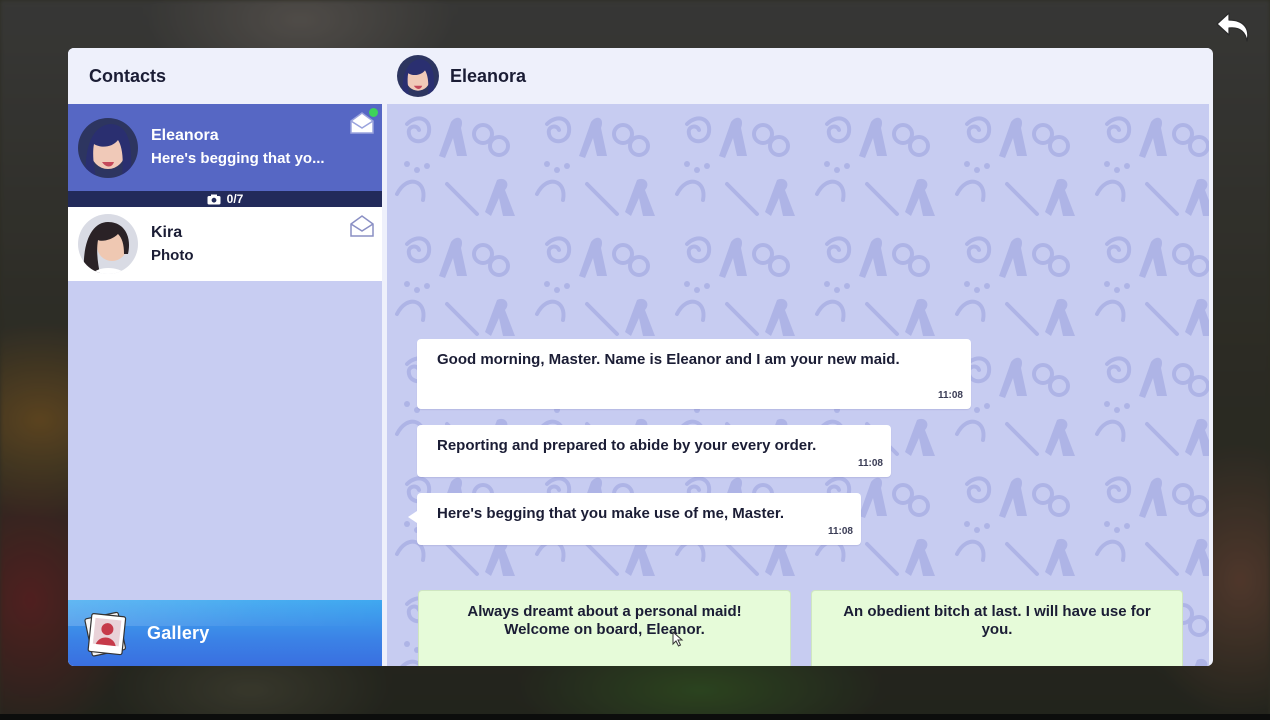 The height and width of the screenshot is (720, 1270). Describe the element at coordinates (362, 226) in the screenshot. I see `envelope-icon` at that location.